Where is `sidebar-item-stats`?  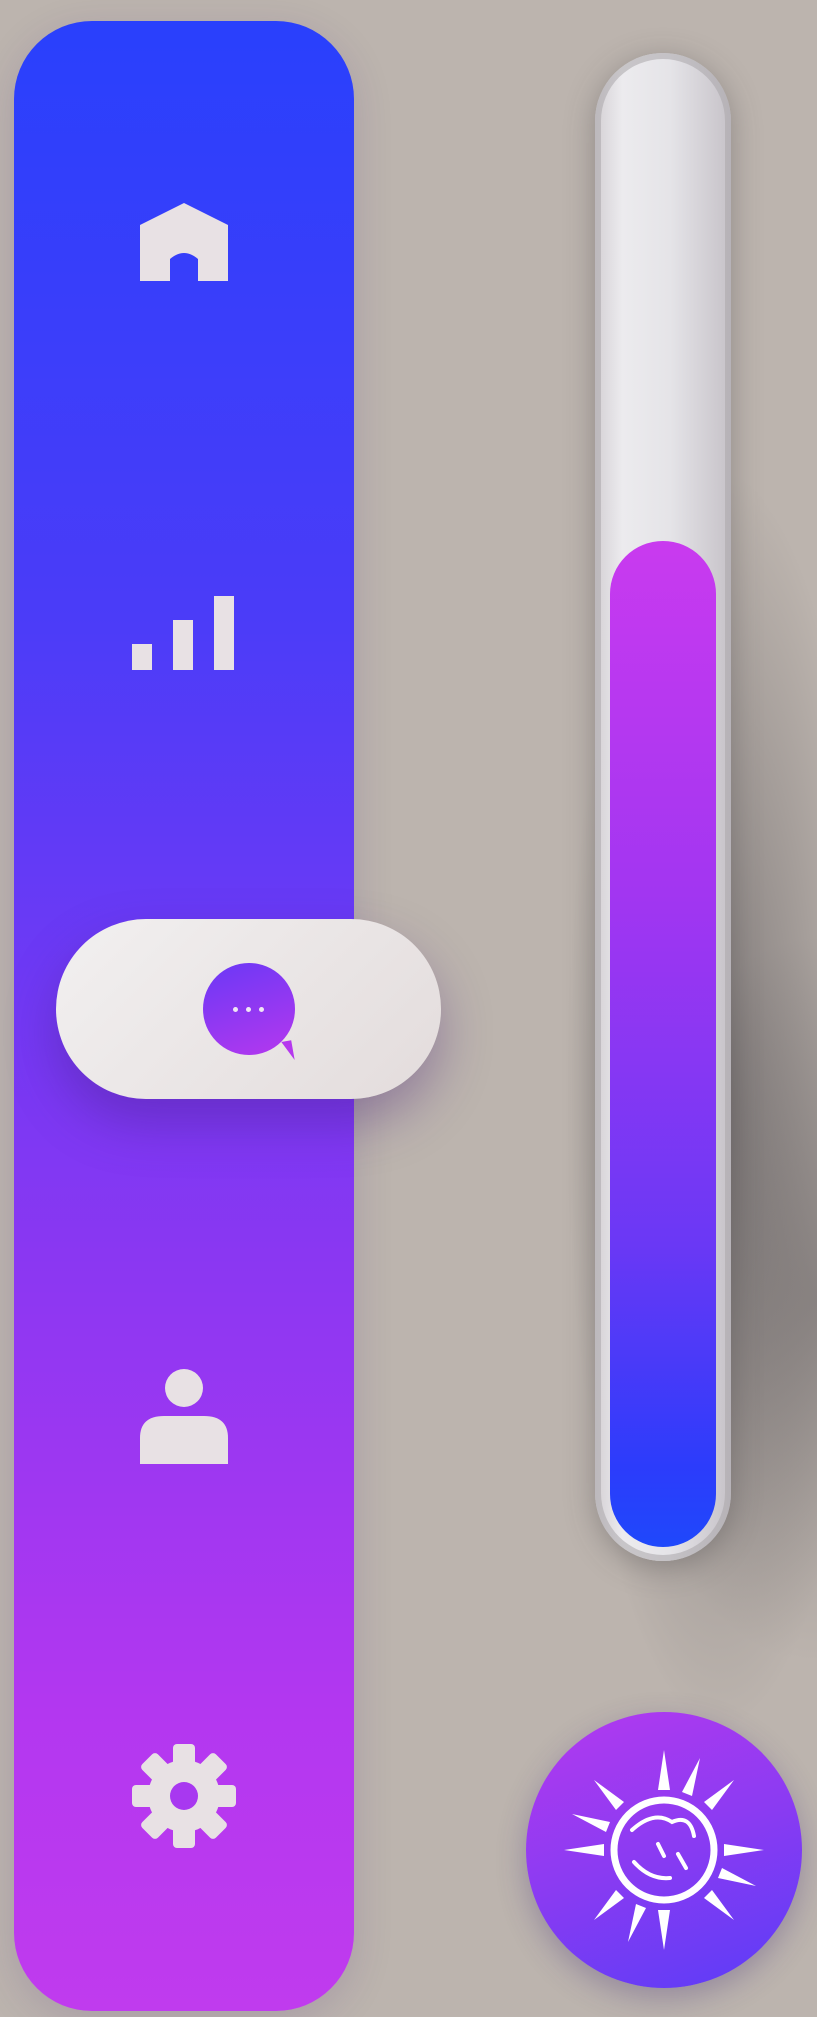 sidebar-item-stats is located at coordinates (184, 634).